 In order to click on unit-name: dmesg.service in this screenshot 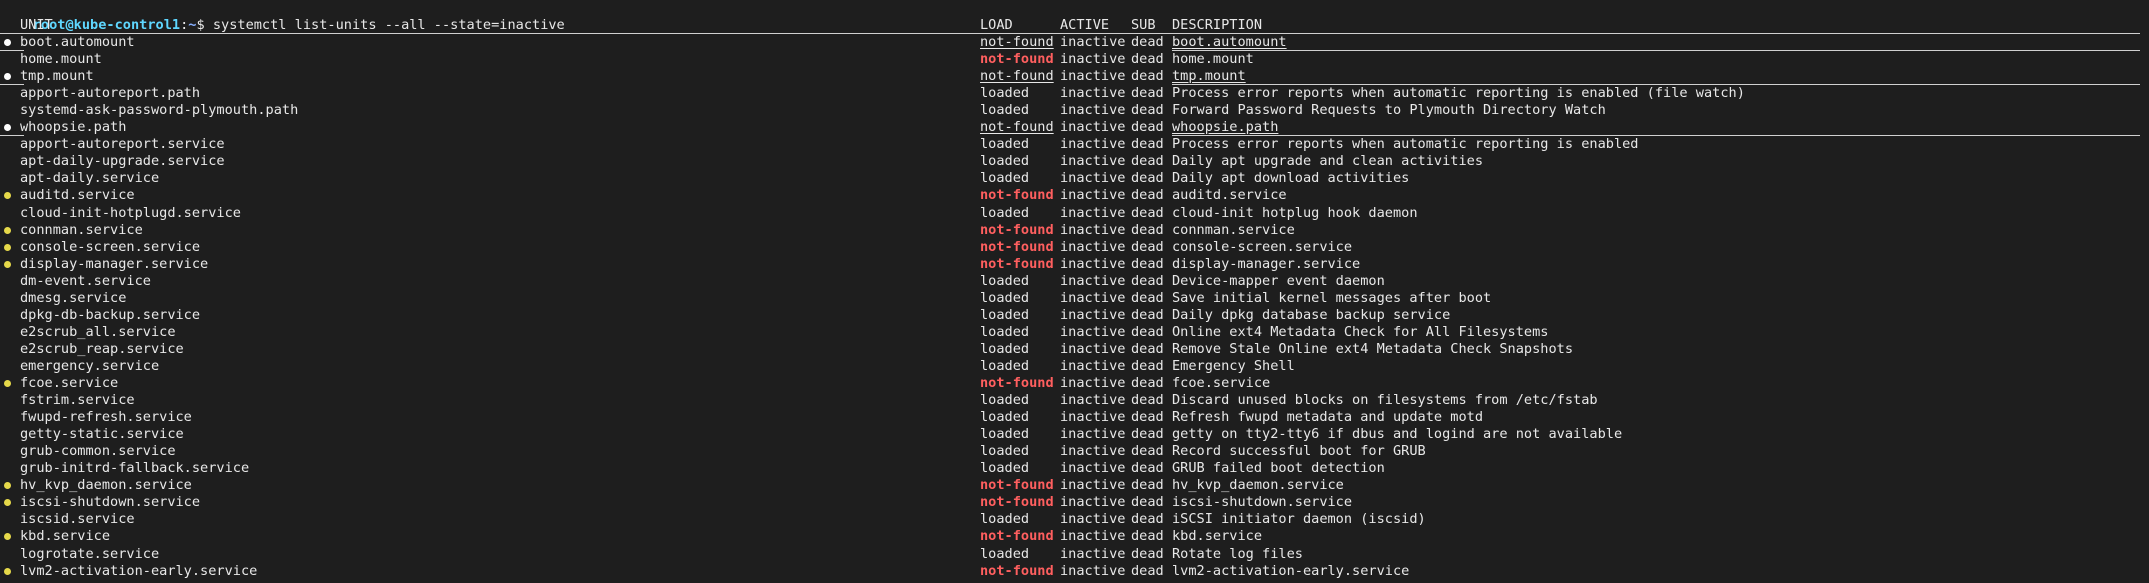, I will do `click(73, 298)`.